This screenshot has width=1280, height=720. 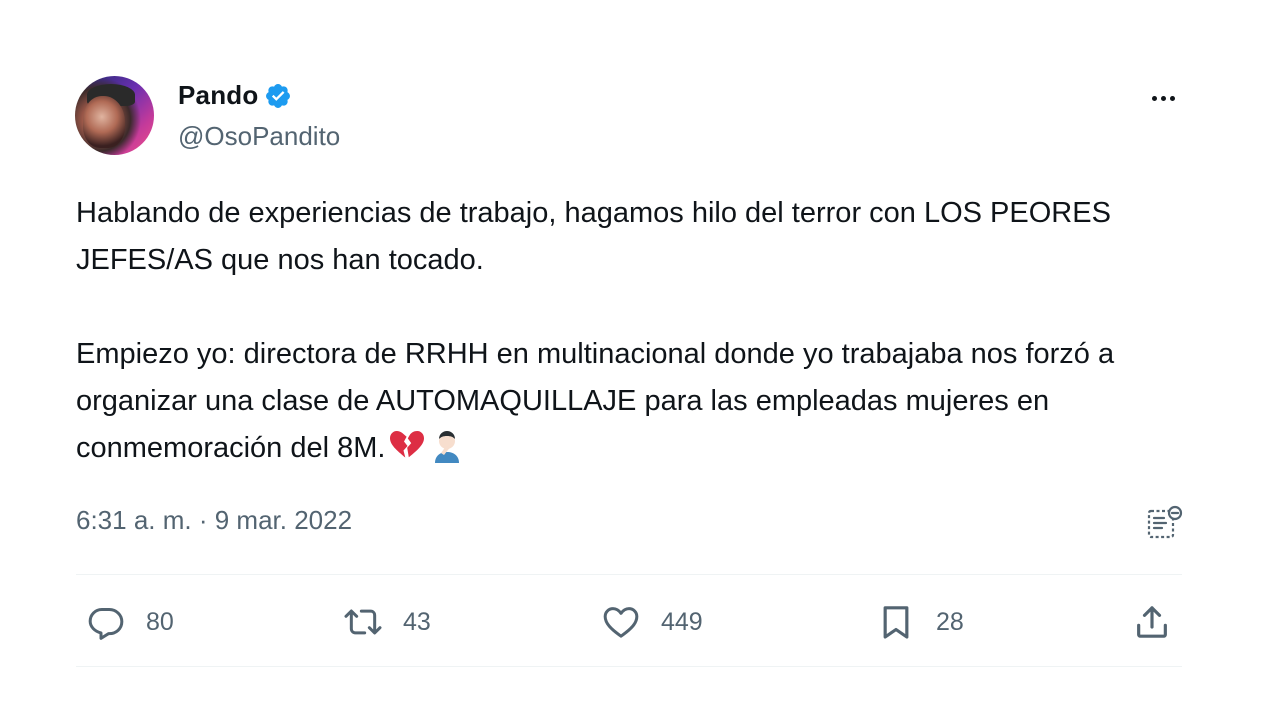 I want to click on retweet-count: 43, so click(x=417, y=621).